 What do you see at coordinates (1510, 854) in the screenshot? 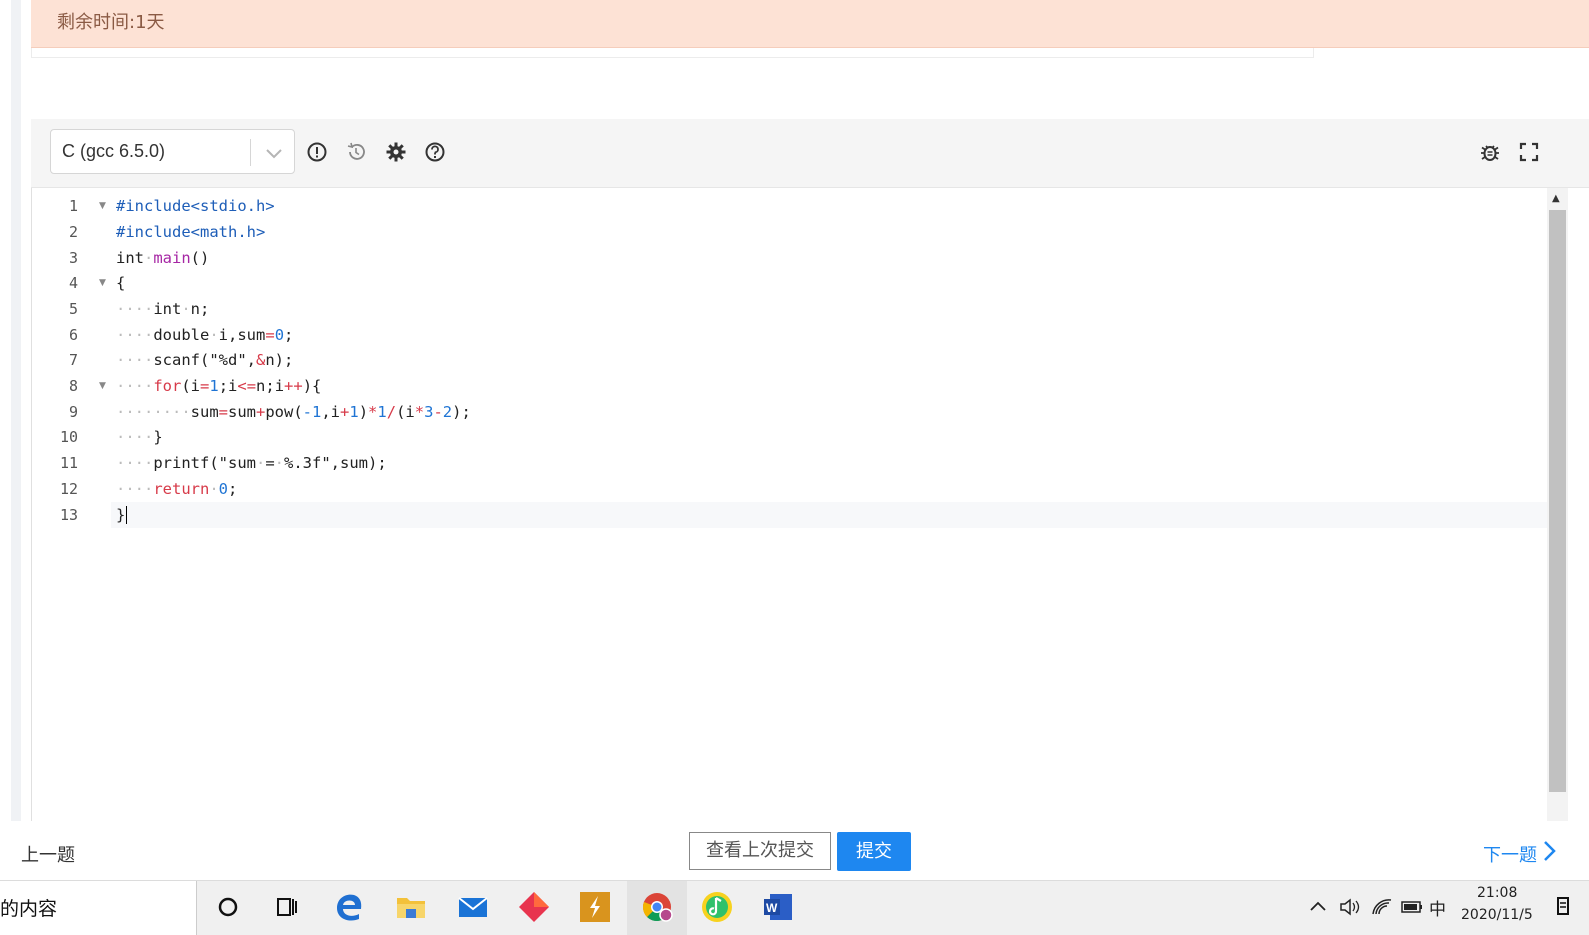
I see `next-question-link: 下一题` at bounding box center [1510, 854].